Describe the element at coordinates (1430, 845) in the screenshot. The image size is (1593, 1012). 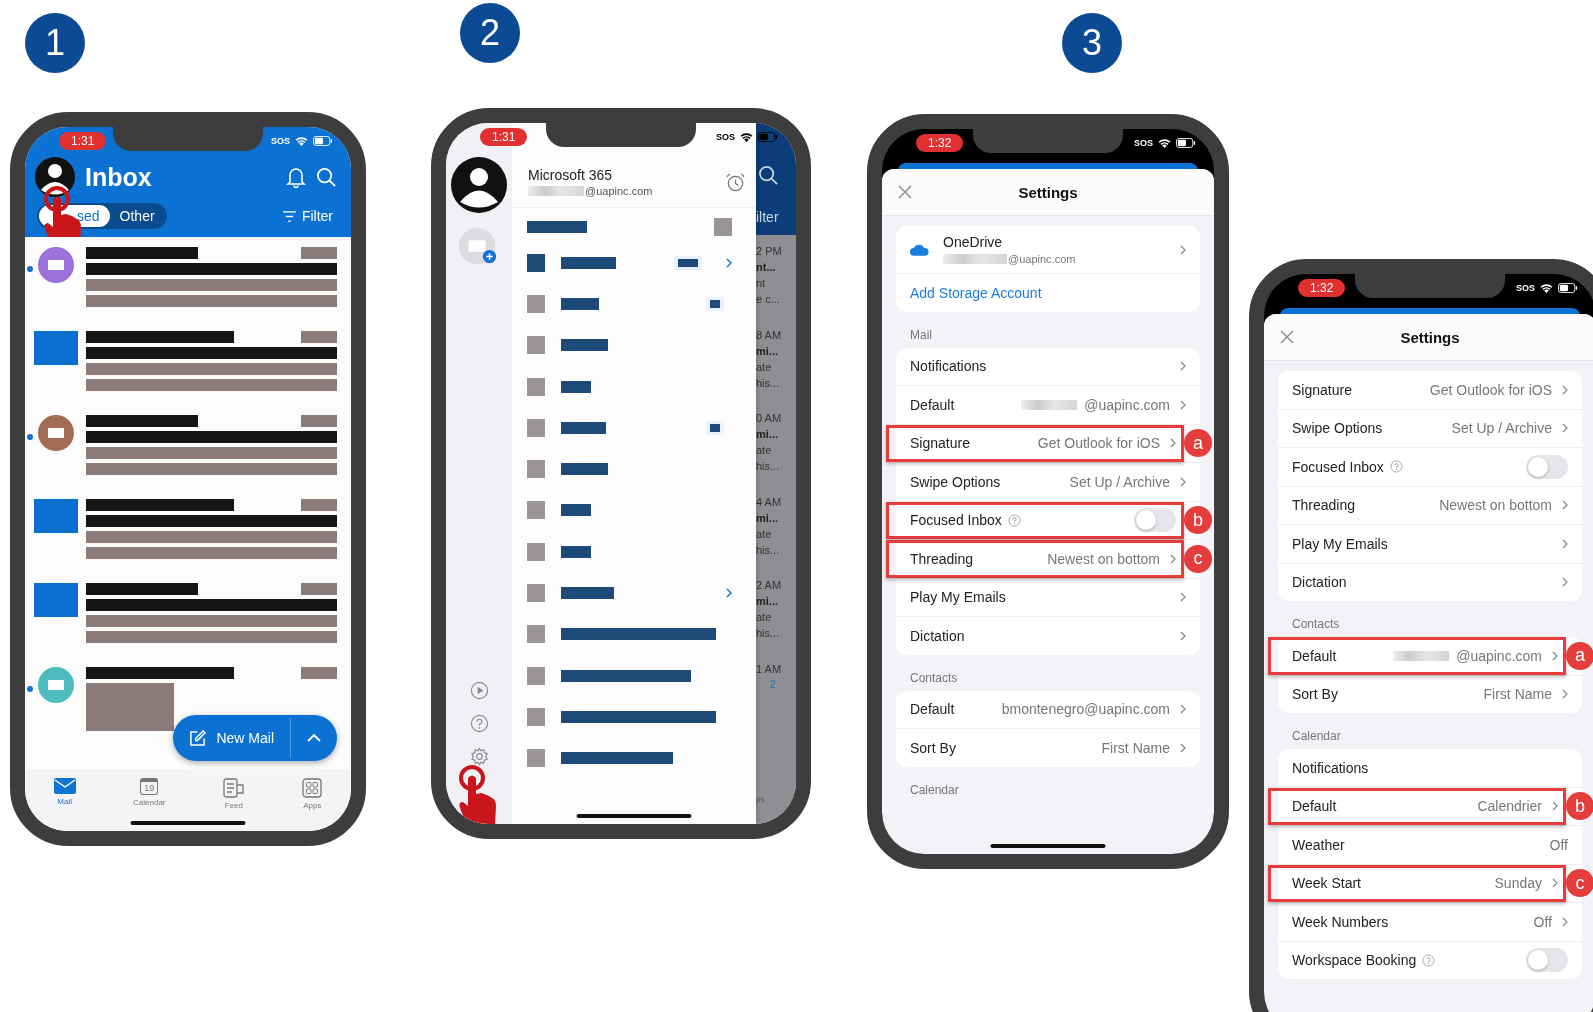
I see `settings-row: Weather Off` at that location.